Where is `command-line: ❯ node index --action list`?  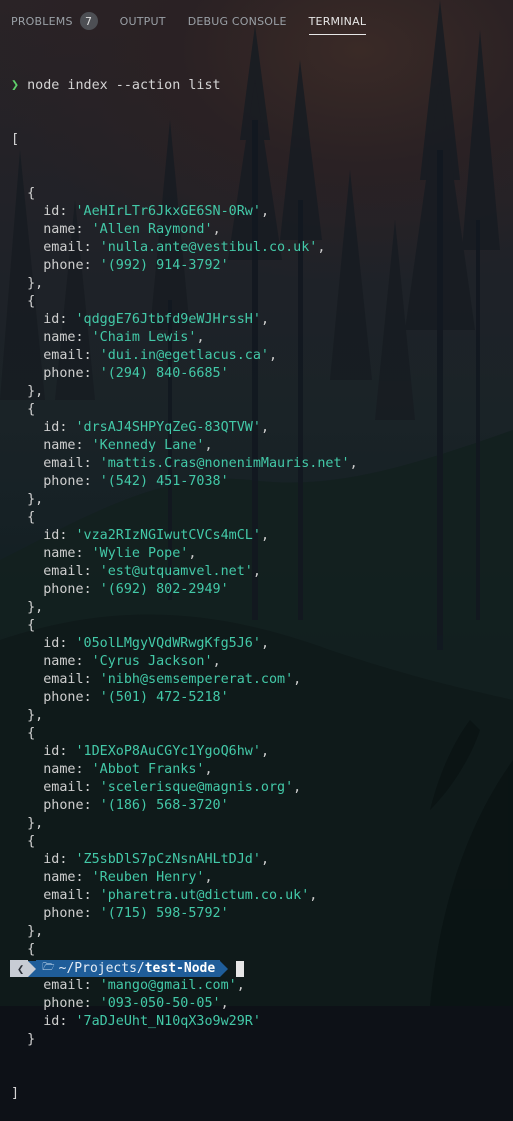 command-line: ❯ node index --action list is located at coordinates (258, 86).